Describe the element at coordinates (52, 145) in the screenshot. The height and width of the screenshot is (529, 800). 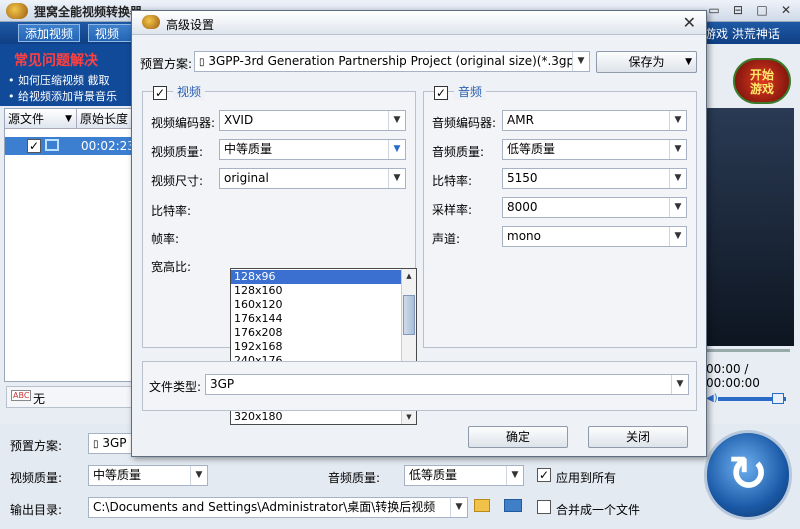
I see `film-icon` at that location.